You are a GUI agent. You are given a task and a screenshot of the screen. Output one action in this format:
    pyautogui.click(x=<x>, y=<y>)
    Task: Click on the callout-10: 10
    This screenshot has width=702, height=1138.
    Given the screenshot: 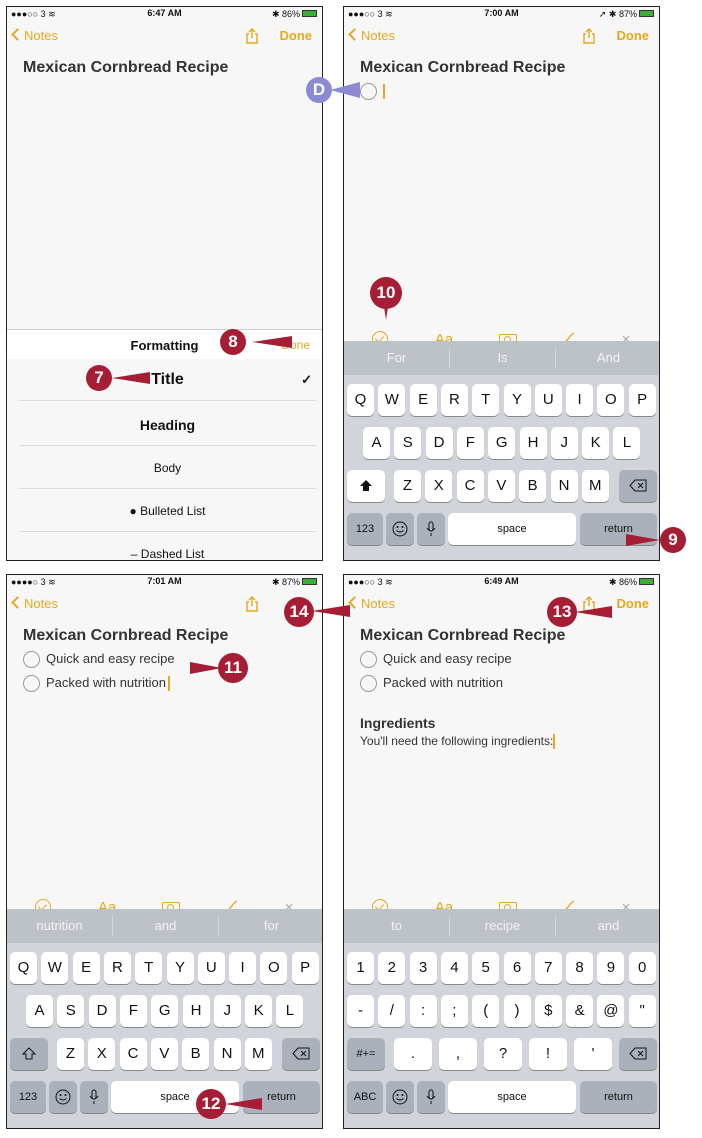 What is the action you would take?
    pyautogui.click(x=386, y=293)
    